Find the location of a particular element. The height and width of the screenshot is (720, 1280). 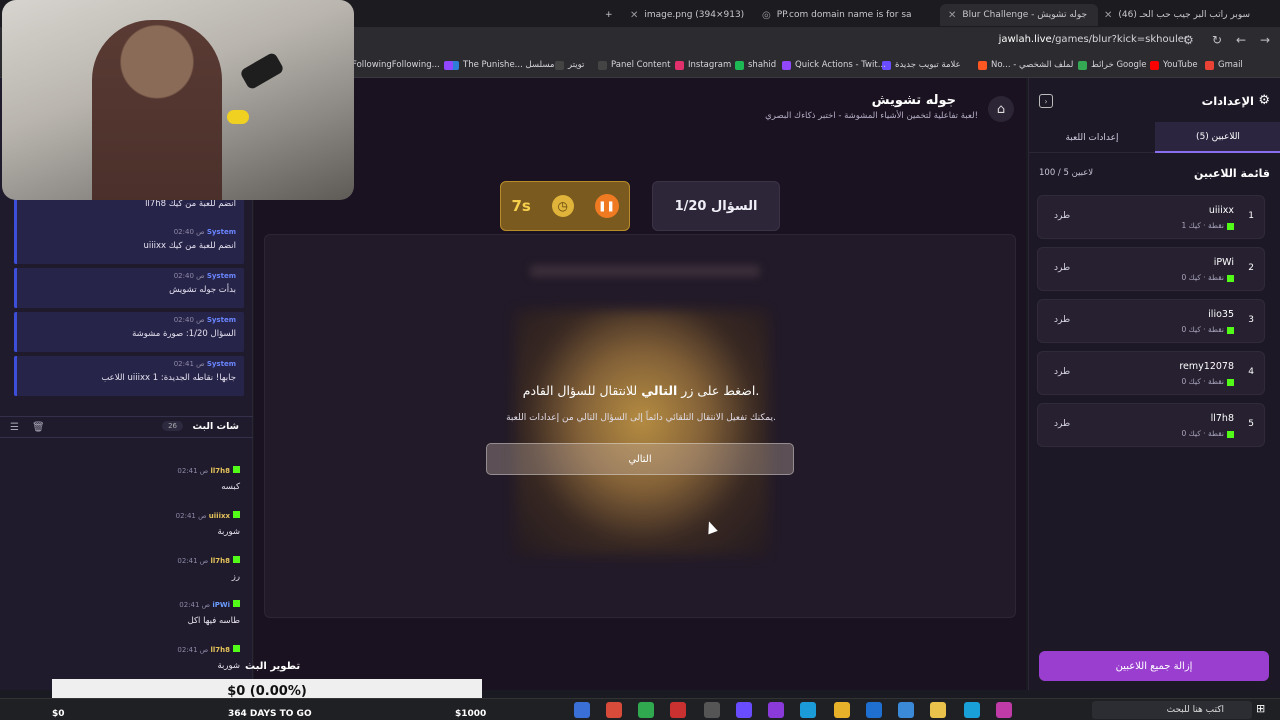

player-rank: 2 is located at coordinates (1251, 268).